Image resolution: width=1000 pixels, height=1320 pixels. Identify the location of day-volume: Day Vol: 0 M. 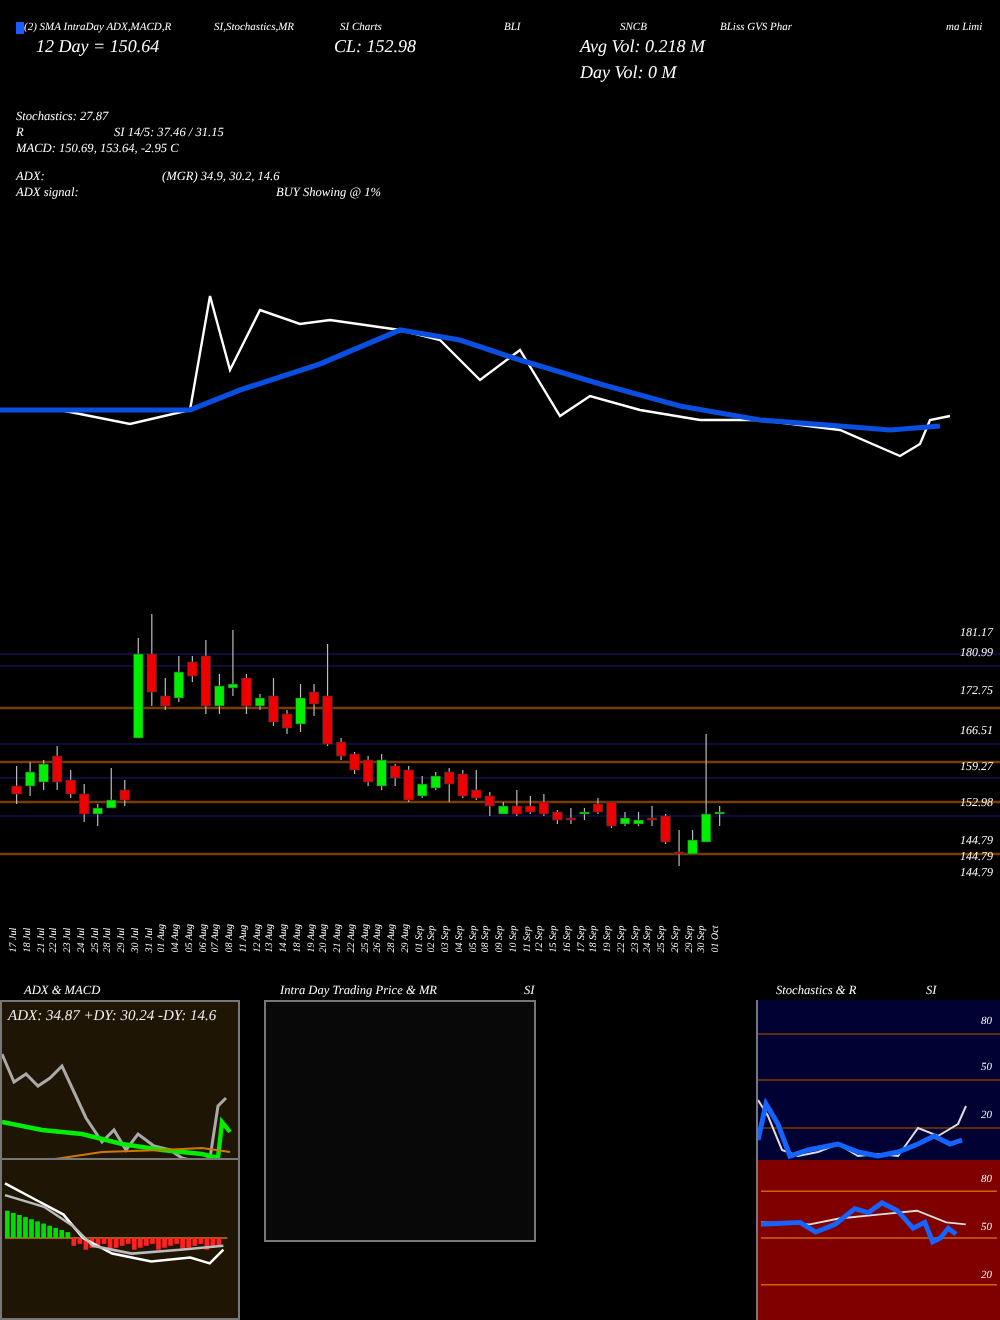
(628, 72).